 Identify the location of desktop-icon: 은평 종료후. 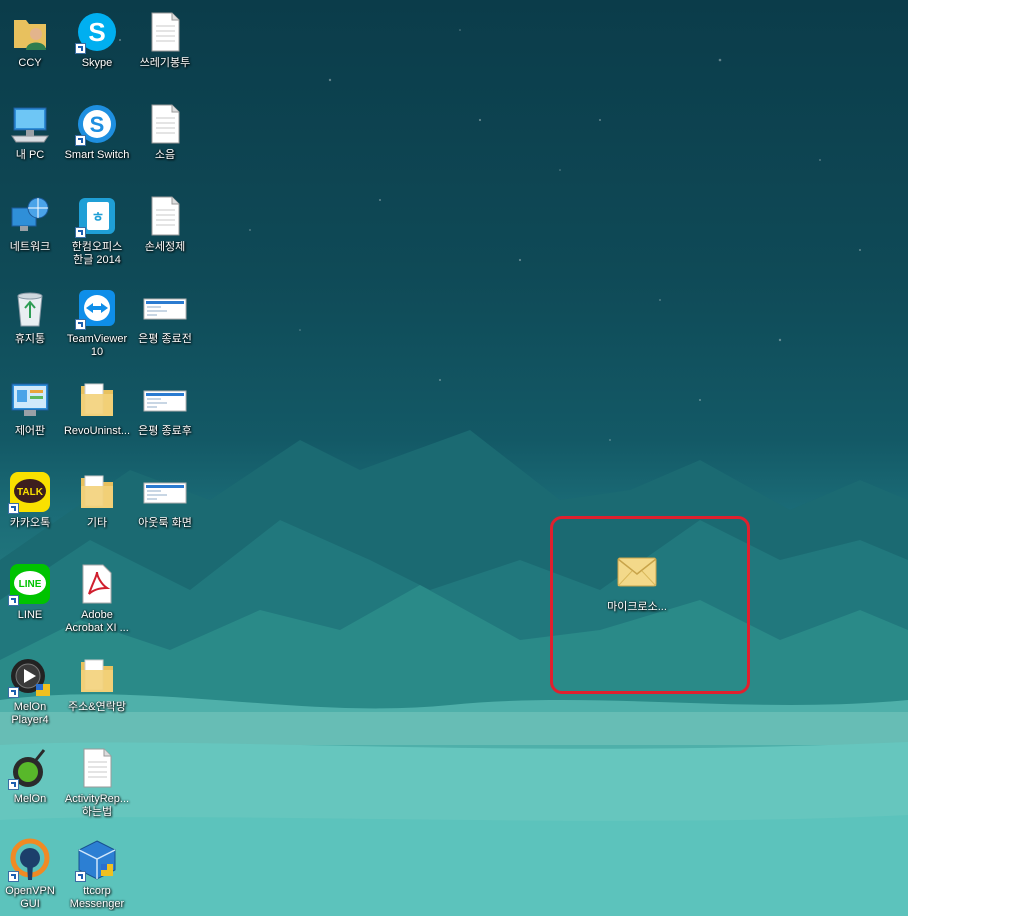
(165, 417).